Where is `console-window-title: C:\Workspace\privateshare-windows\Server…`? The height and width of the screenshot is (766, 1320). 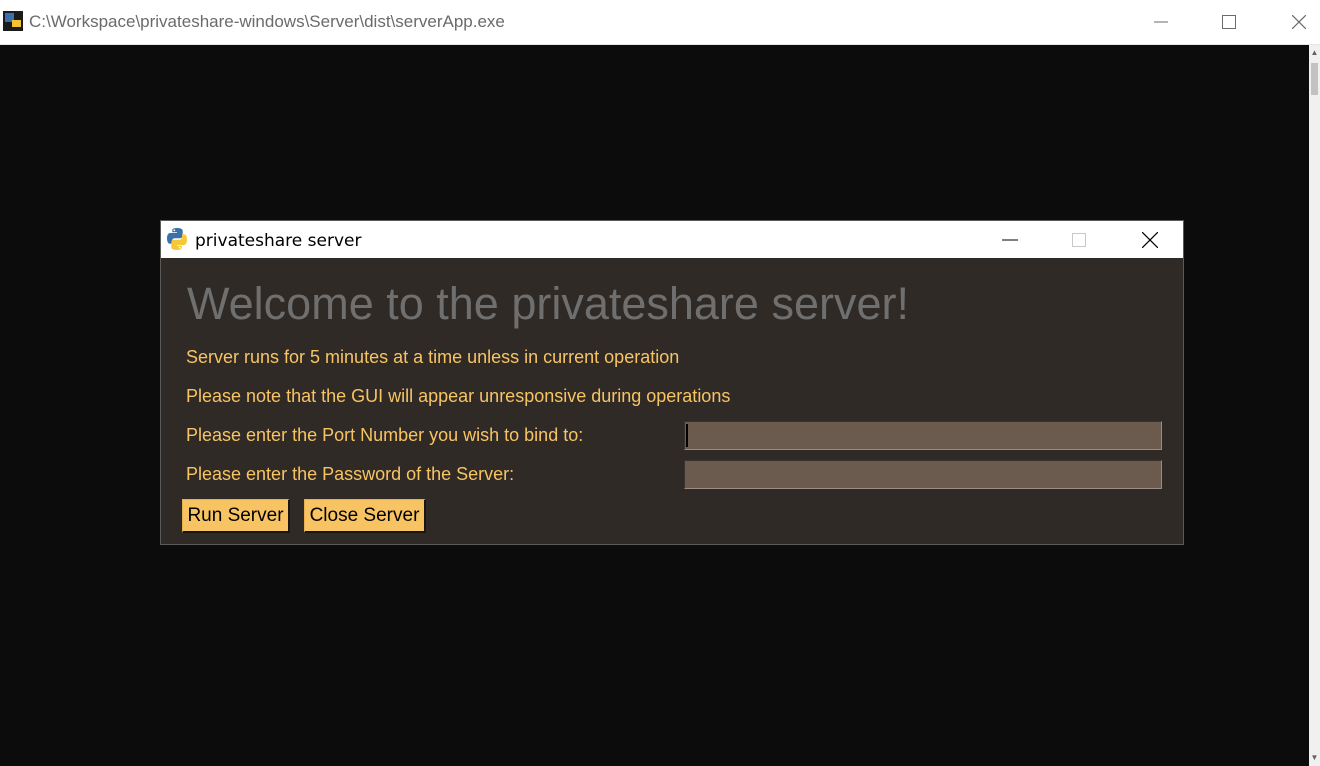 console-window-title: C:\Workspace\privateshare-windows\Server… is located at coordinates (267, 21).